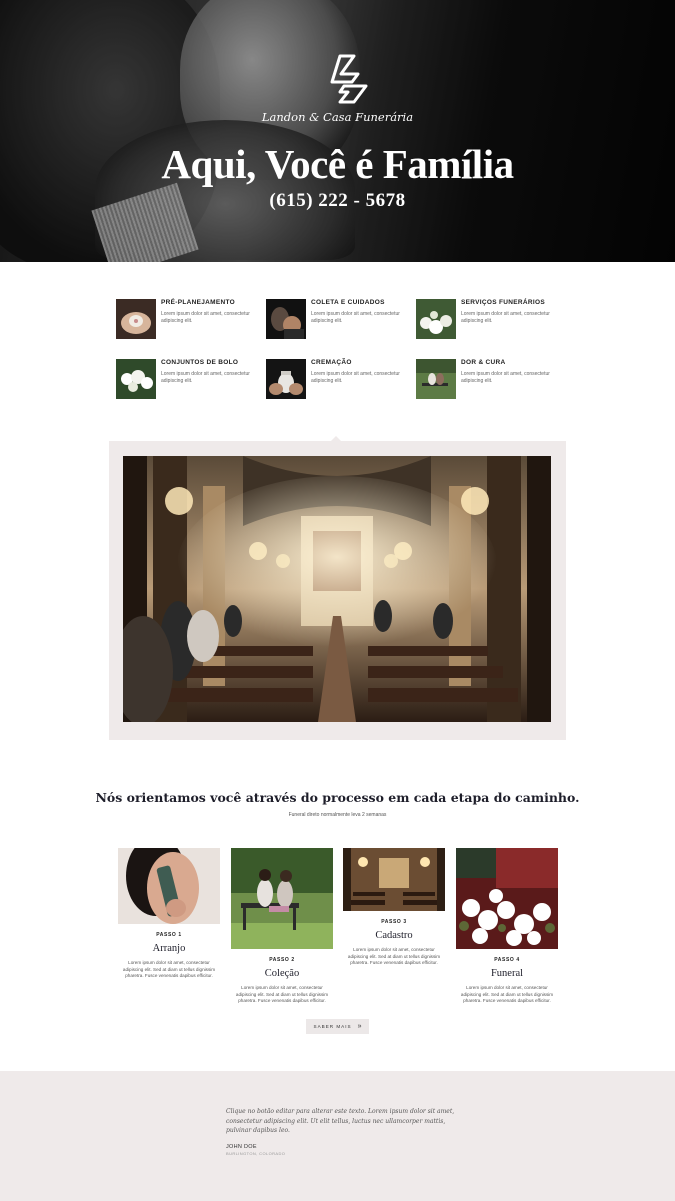 This screenshot has width=675, height=1201. What do you see at coordinates (359, 1026) in the screenshot?
I see `double-chevron-right-icon: »` at bounding box center [359, 1026].